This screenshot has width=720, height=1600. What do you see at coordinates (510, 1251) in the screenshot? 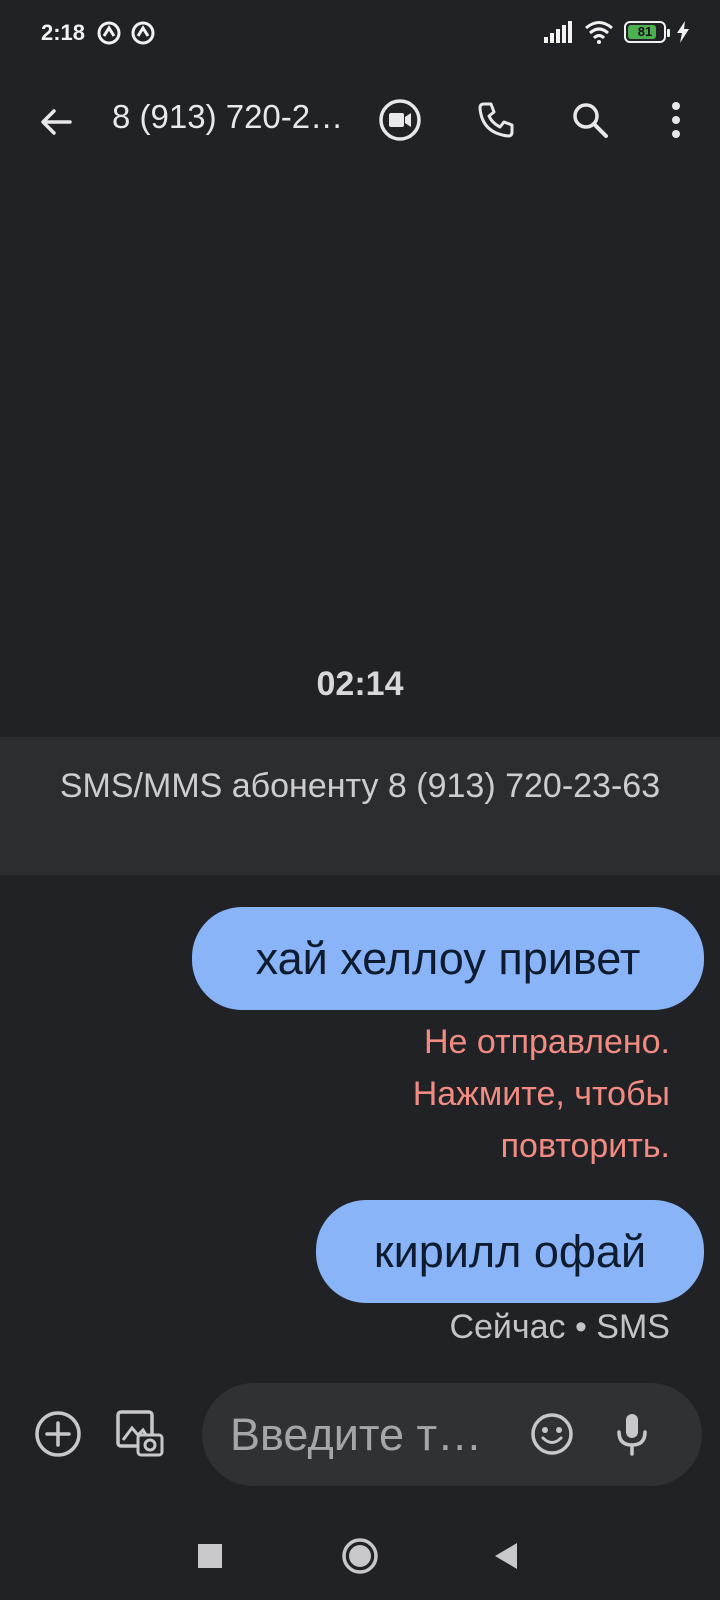
I see `message-bubble: кирилл офай` at bounding box center [510, 1251].